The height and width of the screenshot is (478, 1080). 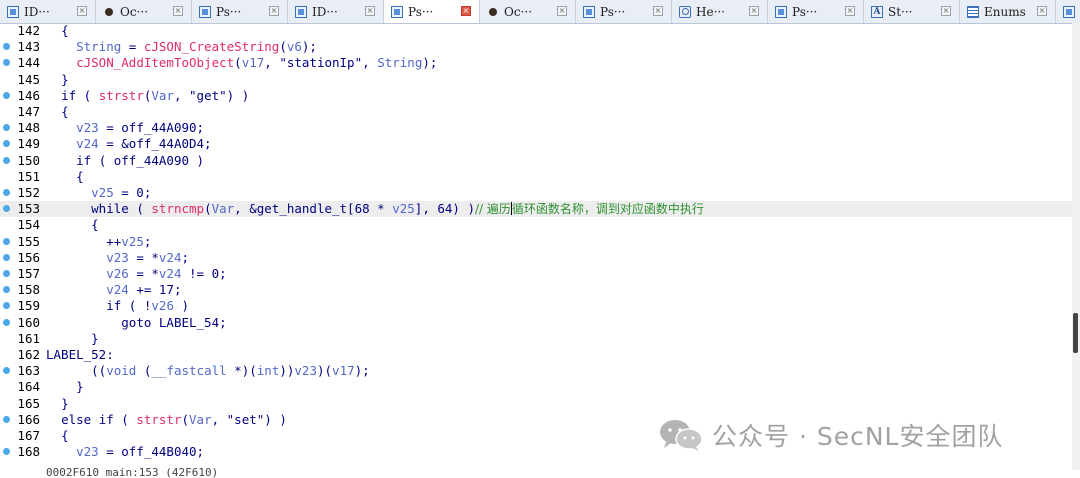 I want to click on code-text: }, so click(x=65, y=387).